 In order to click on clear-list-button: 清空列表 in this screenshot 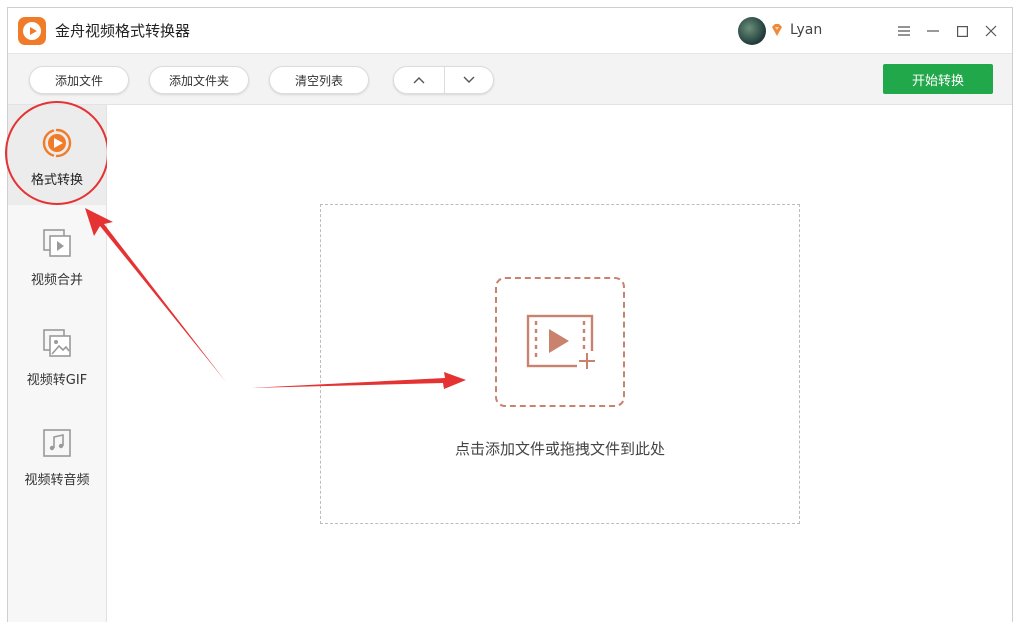, I will do `click(319, 80)`.